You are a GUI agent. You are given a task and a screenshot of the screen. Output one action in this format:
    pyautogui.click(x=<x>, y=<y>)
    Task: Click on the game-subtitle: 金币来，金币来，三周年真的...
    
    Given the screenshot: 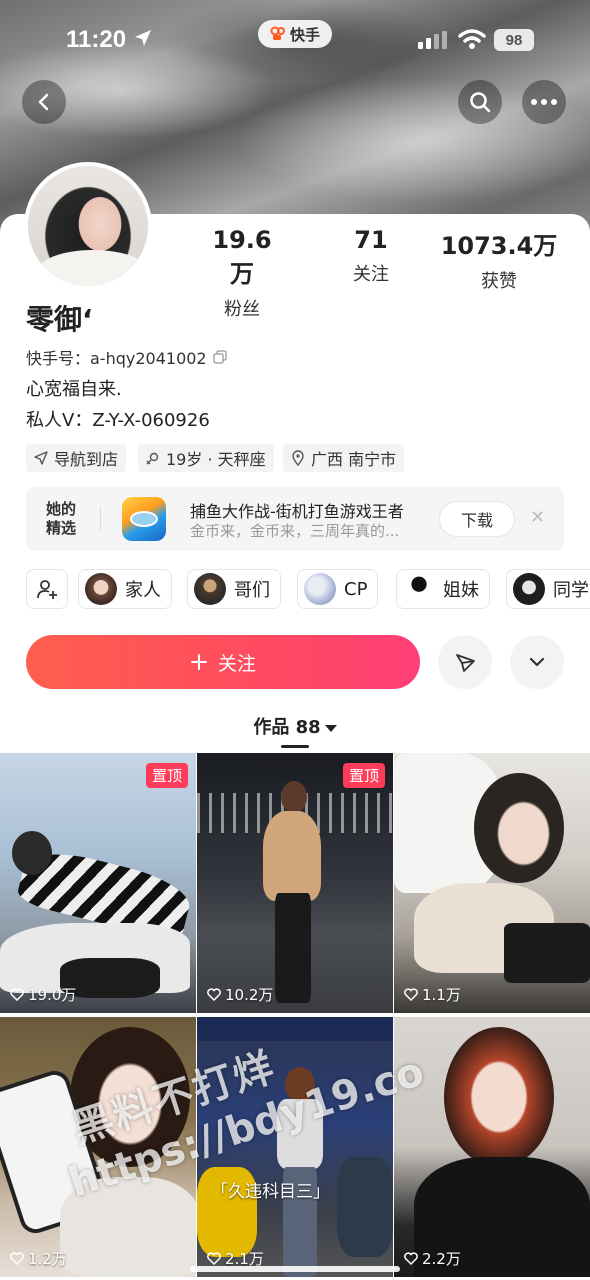 What is the action you would take?
    pyautogui.click(x=295, y=531)
    